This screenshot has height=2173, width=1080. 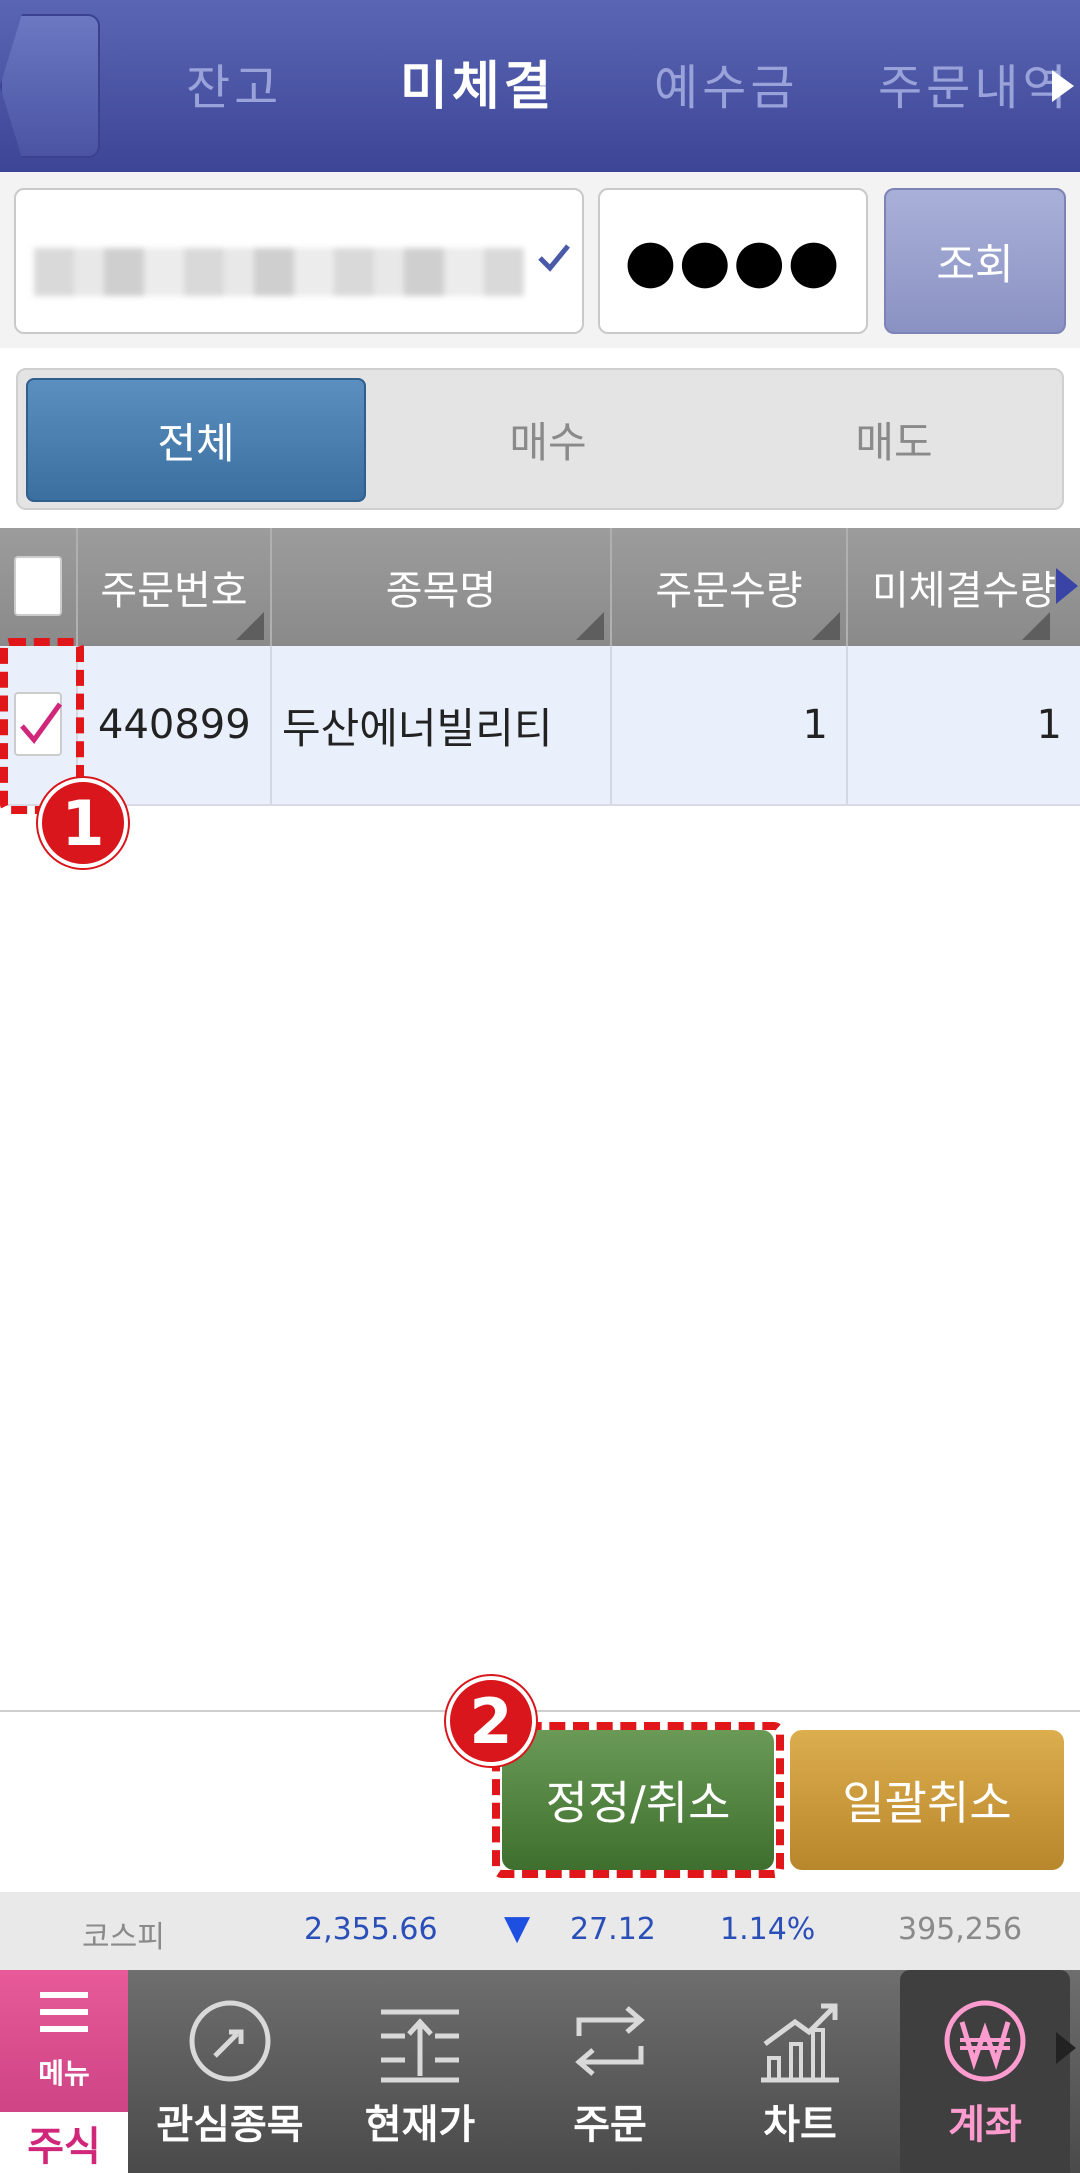 I want to click on won-currency-icon, so click(x=985, y=2041).